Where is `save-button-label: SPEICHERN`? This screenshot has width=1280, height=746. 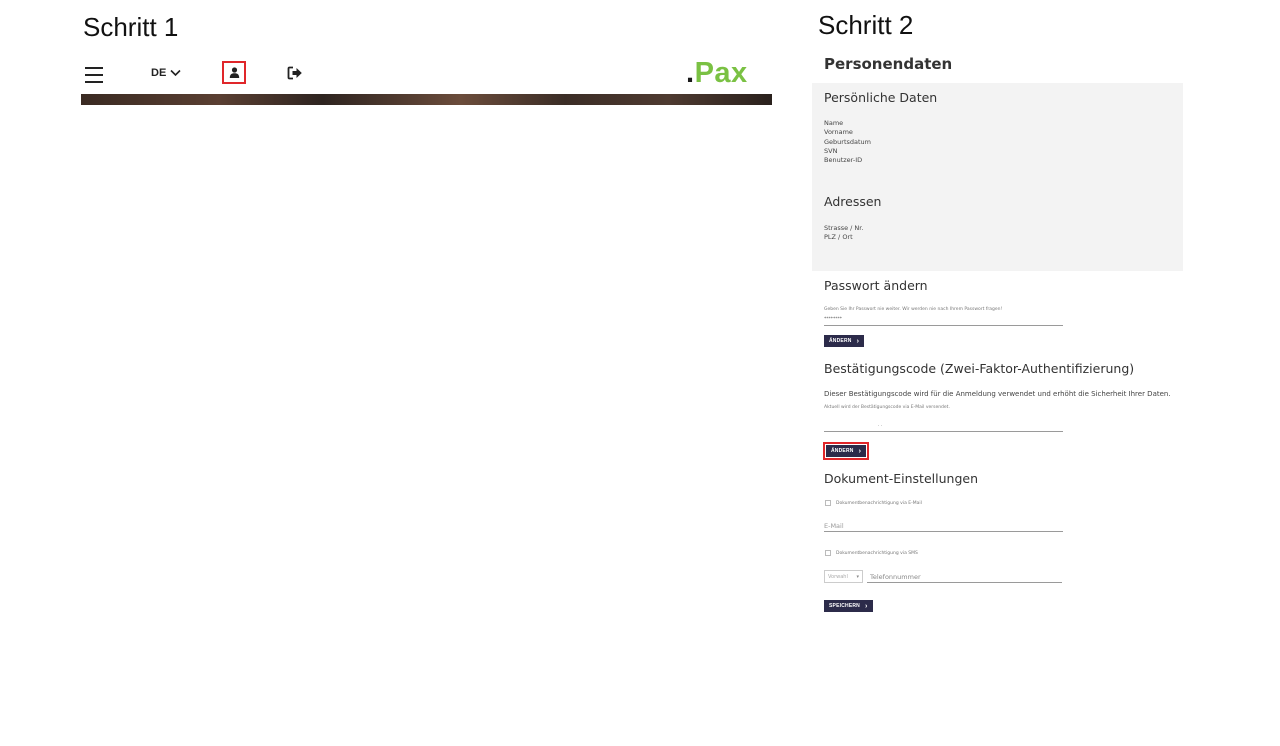 save-button-label: SPEICHERN is located at coordinates (844, 606).